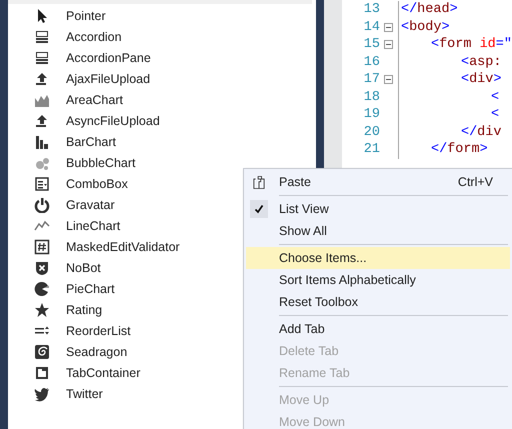 The width and height of the screenshot is (512, 429). What do you see at coordinates (378, 182) in the screenshot?
I see `menu-item: Paste Ctrl+V` at bounding box center [378, 182].